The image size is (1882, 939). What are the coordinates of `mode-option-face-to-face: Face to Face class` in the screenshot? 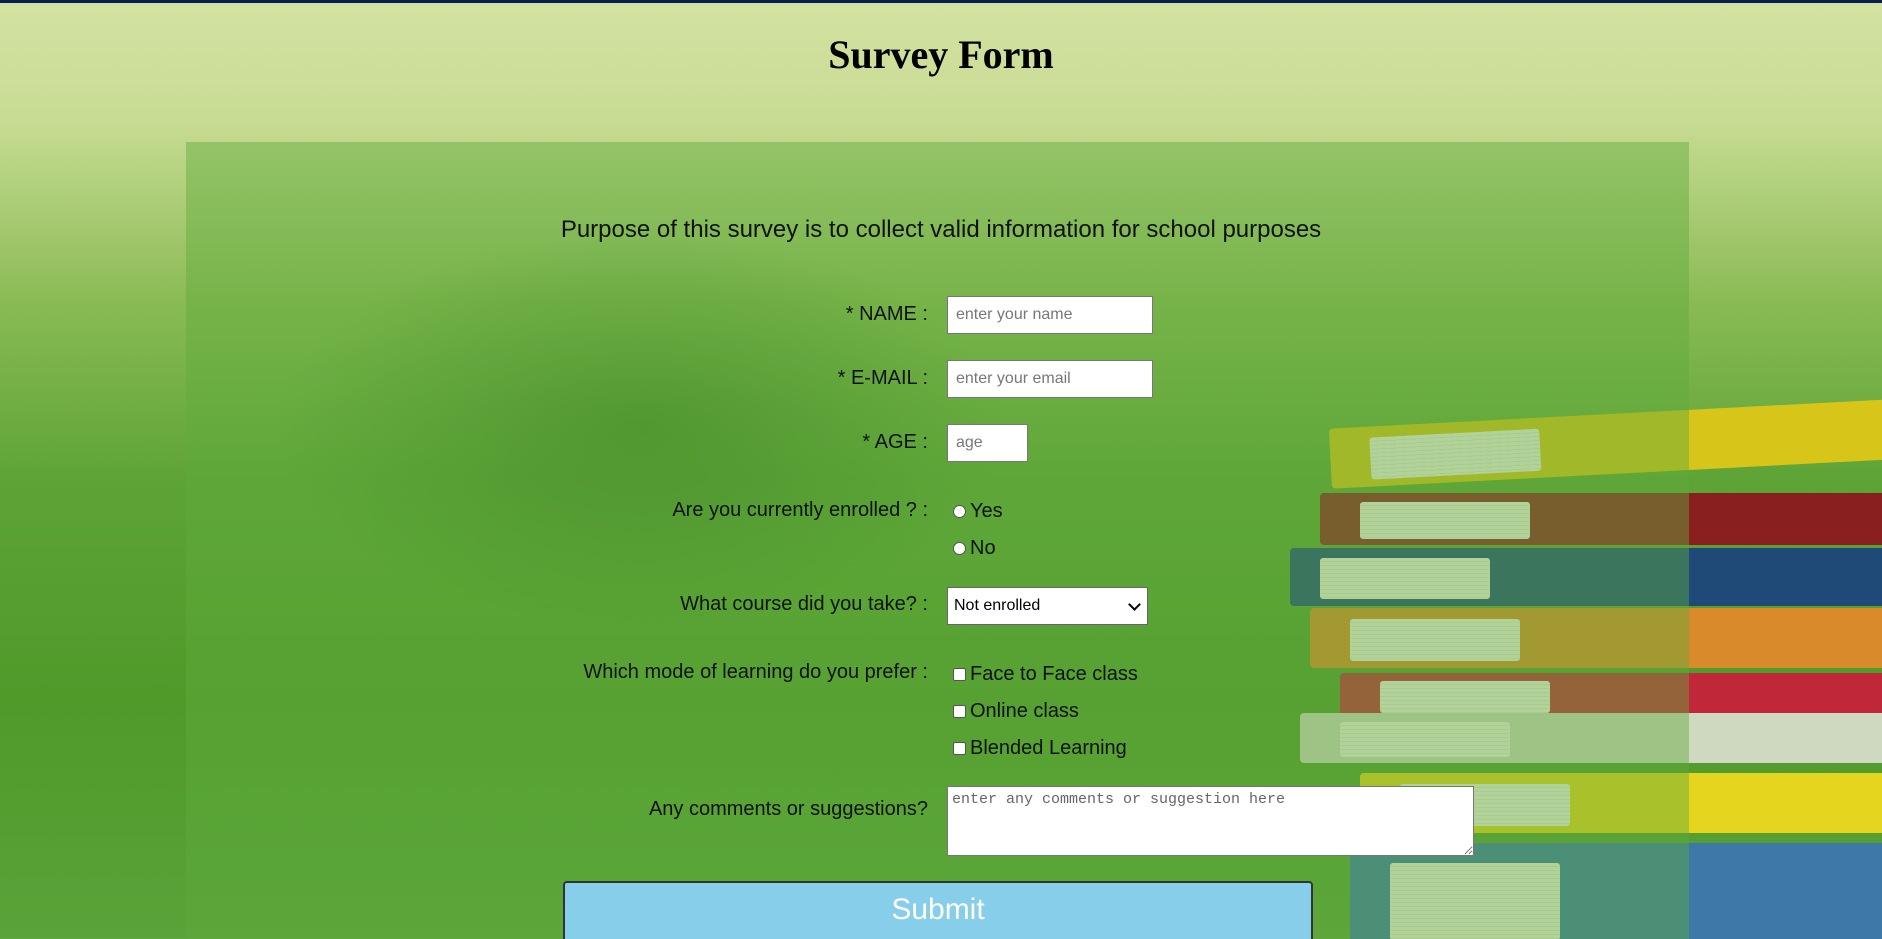 It's located at (1045, 674).